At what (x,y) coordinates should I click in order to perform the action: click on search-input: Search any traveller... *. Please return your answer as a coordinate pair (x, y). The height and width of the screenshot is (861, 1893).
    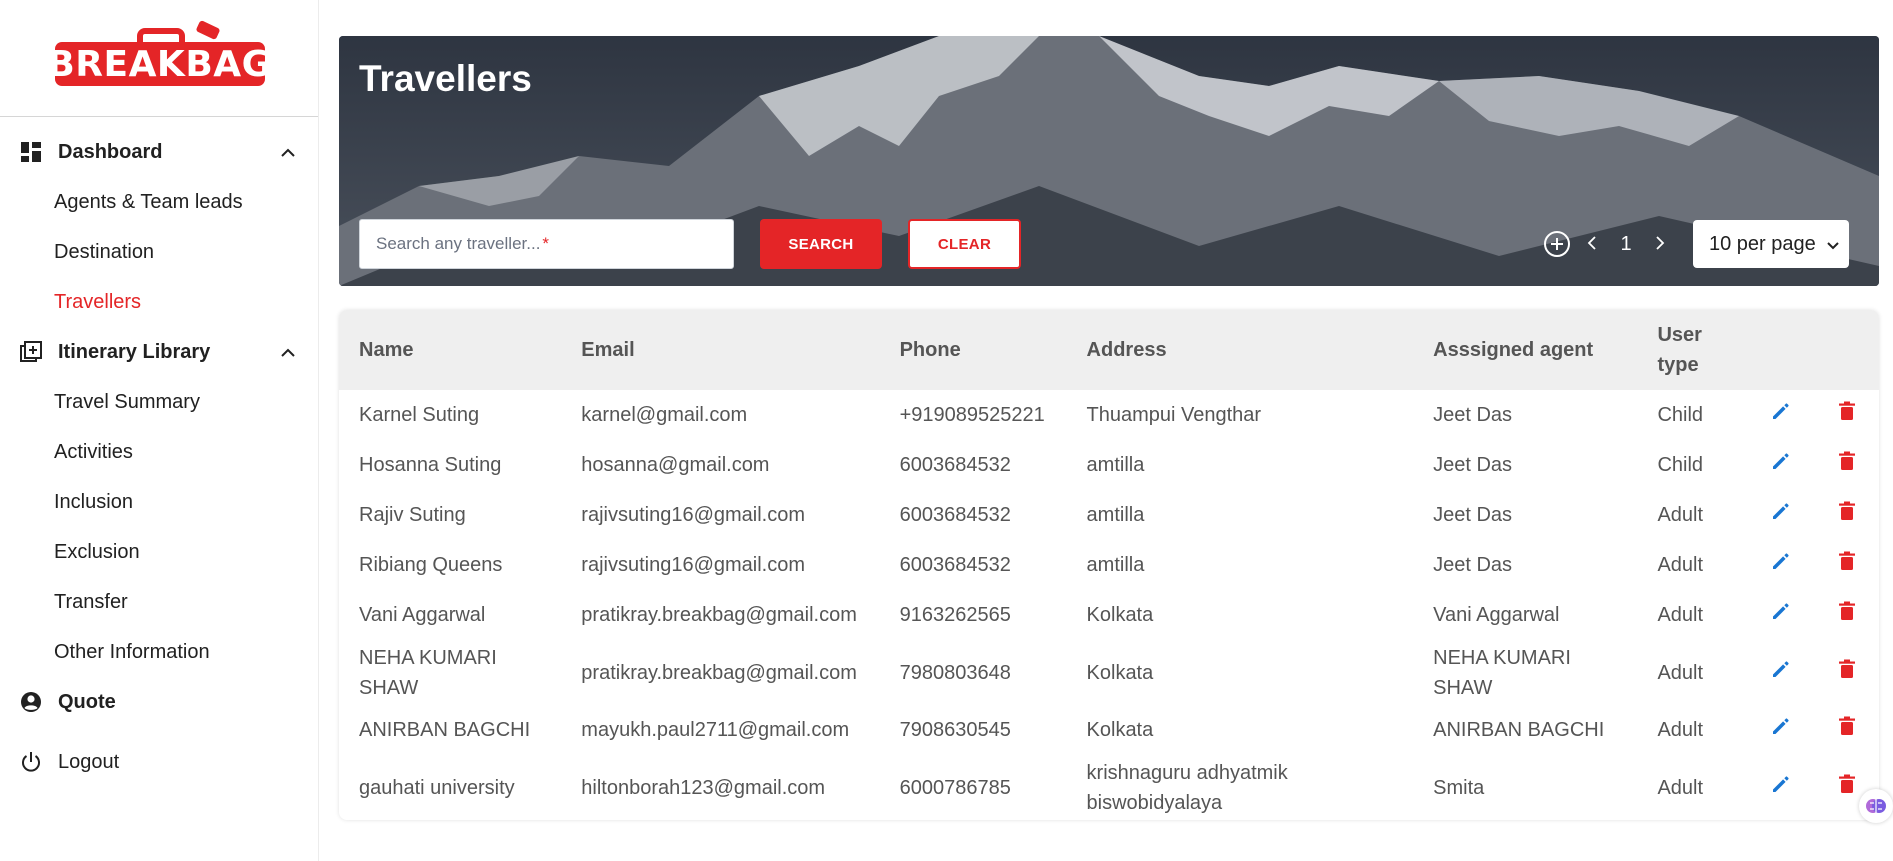
    Looking at the image, I should click on (546, 244).